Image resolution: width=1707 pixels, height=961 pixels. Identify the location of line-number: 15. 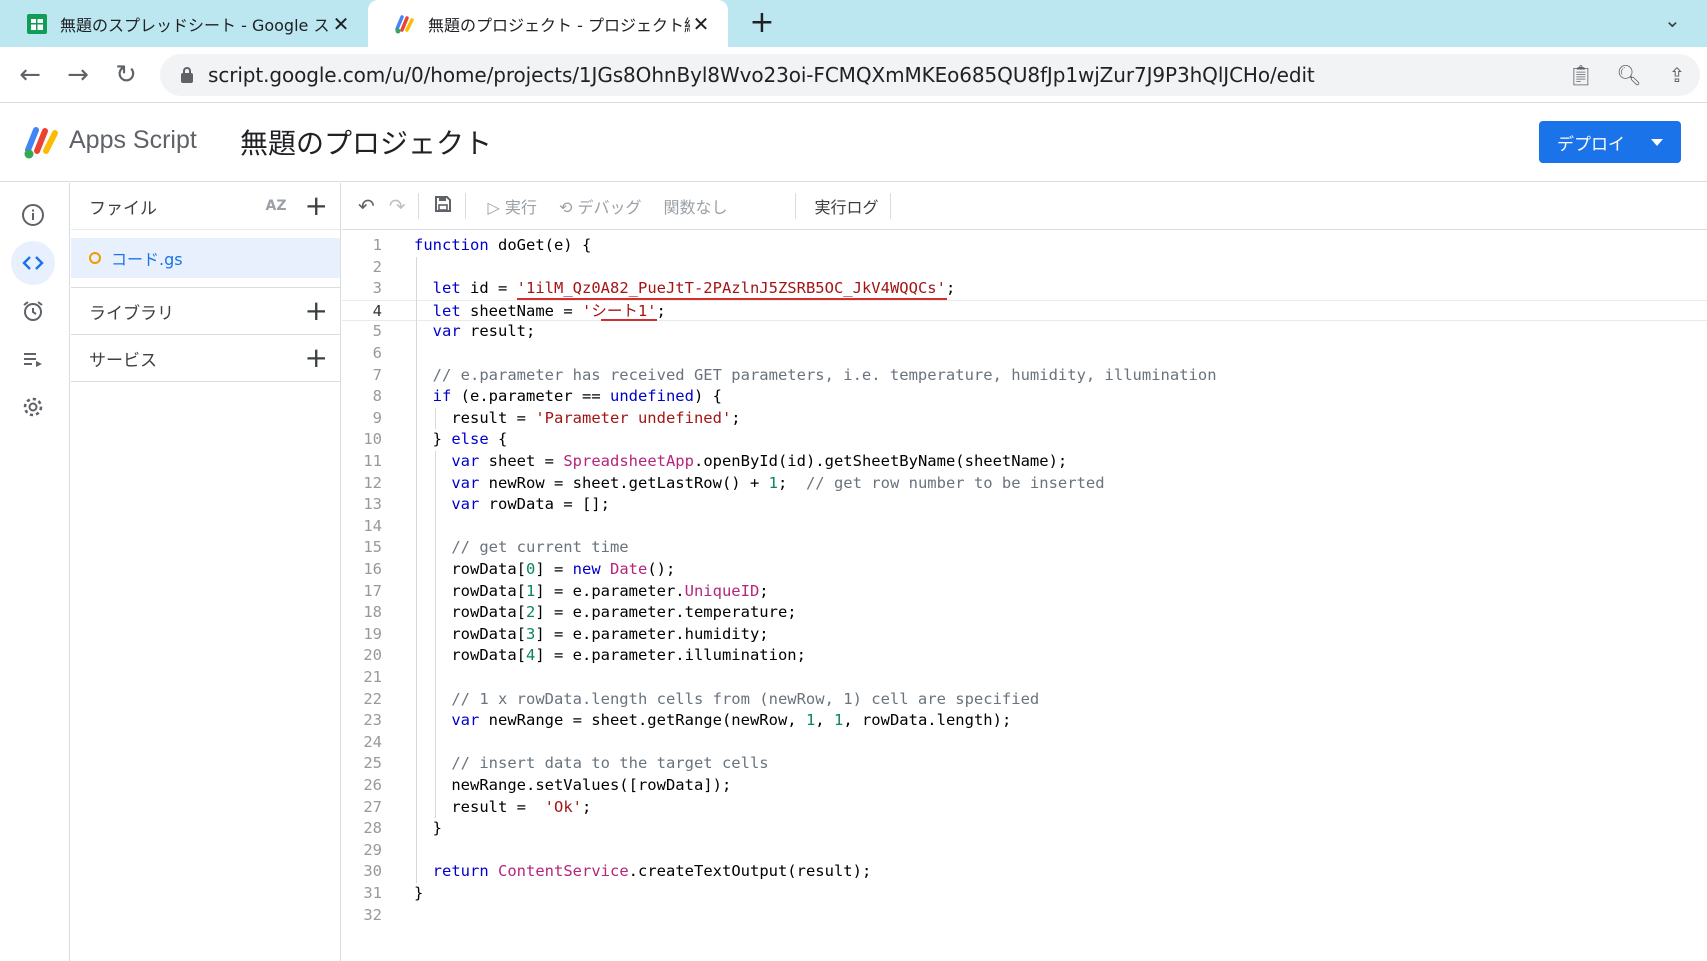
(372, 547).